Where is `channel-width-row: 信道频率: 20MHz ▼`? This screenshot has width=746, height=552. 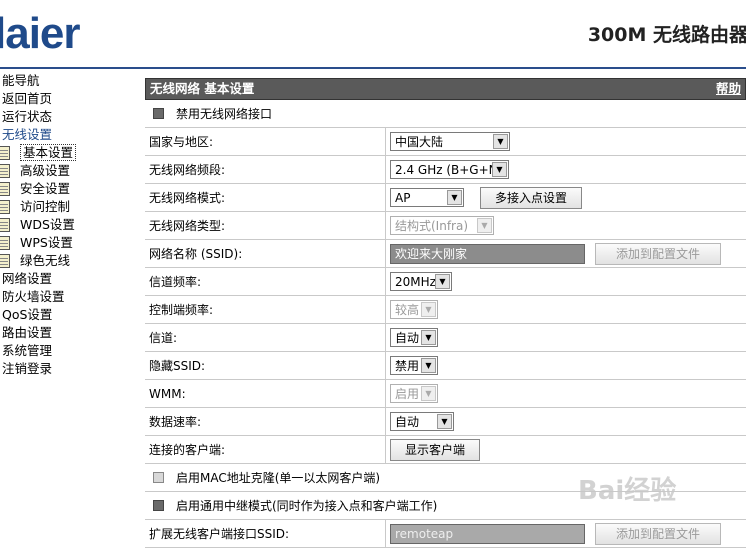 channel-width-row: 信道频率: 20MHz ▼ is located at coordinates (445, 282).